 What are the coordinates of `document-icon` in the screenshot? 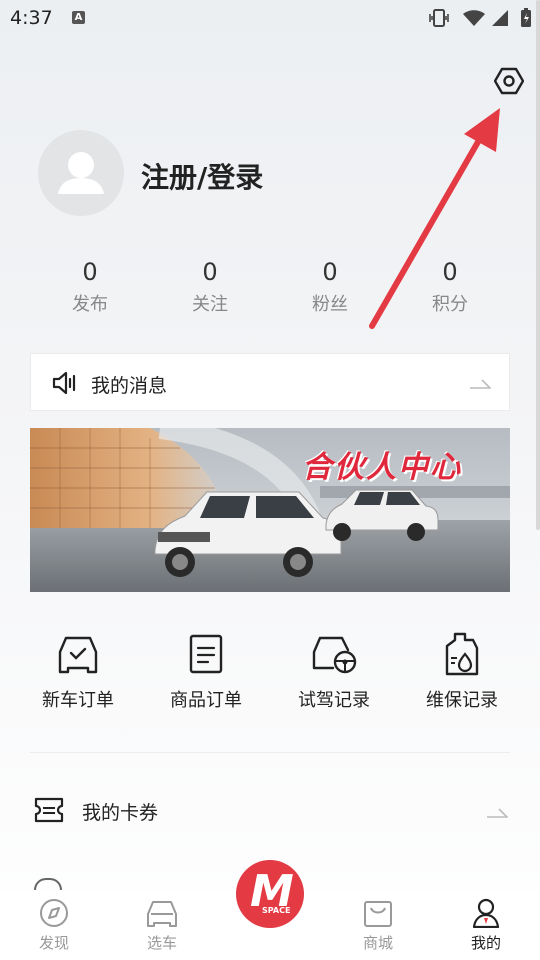 It's located at (206, 654).